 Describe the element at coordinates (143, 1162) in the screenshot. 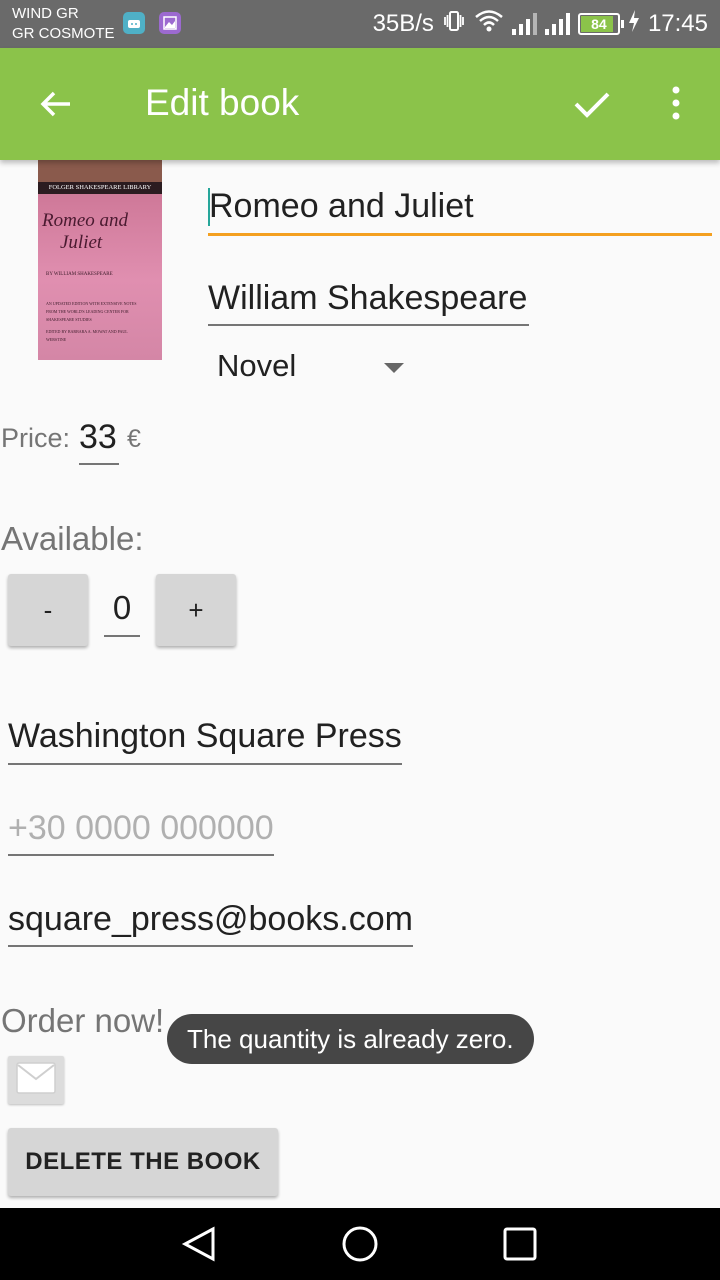

I see `delete-book-button: DELETE THE BOOK` at that location.